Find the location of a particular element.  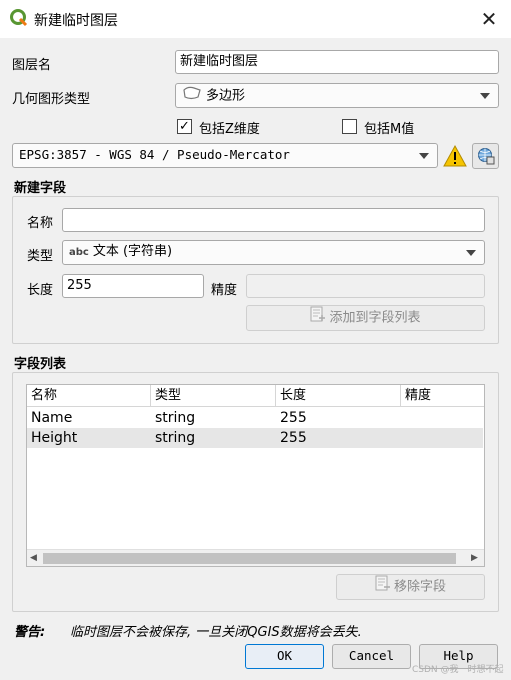

field-length-label: 长度 is located at coordinates (40, 290).